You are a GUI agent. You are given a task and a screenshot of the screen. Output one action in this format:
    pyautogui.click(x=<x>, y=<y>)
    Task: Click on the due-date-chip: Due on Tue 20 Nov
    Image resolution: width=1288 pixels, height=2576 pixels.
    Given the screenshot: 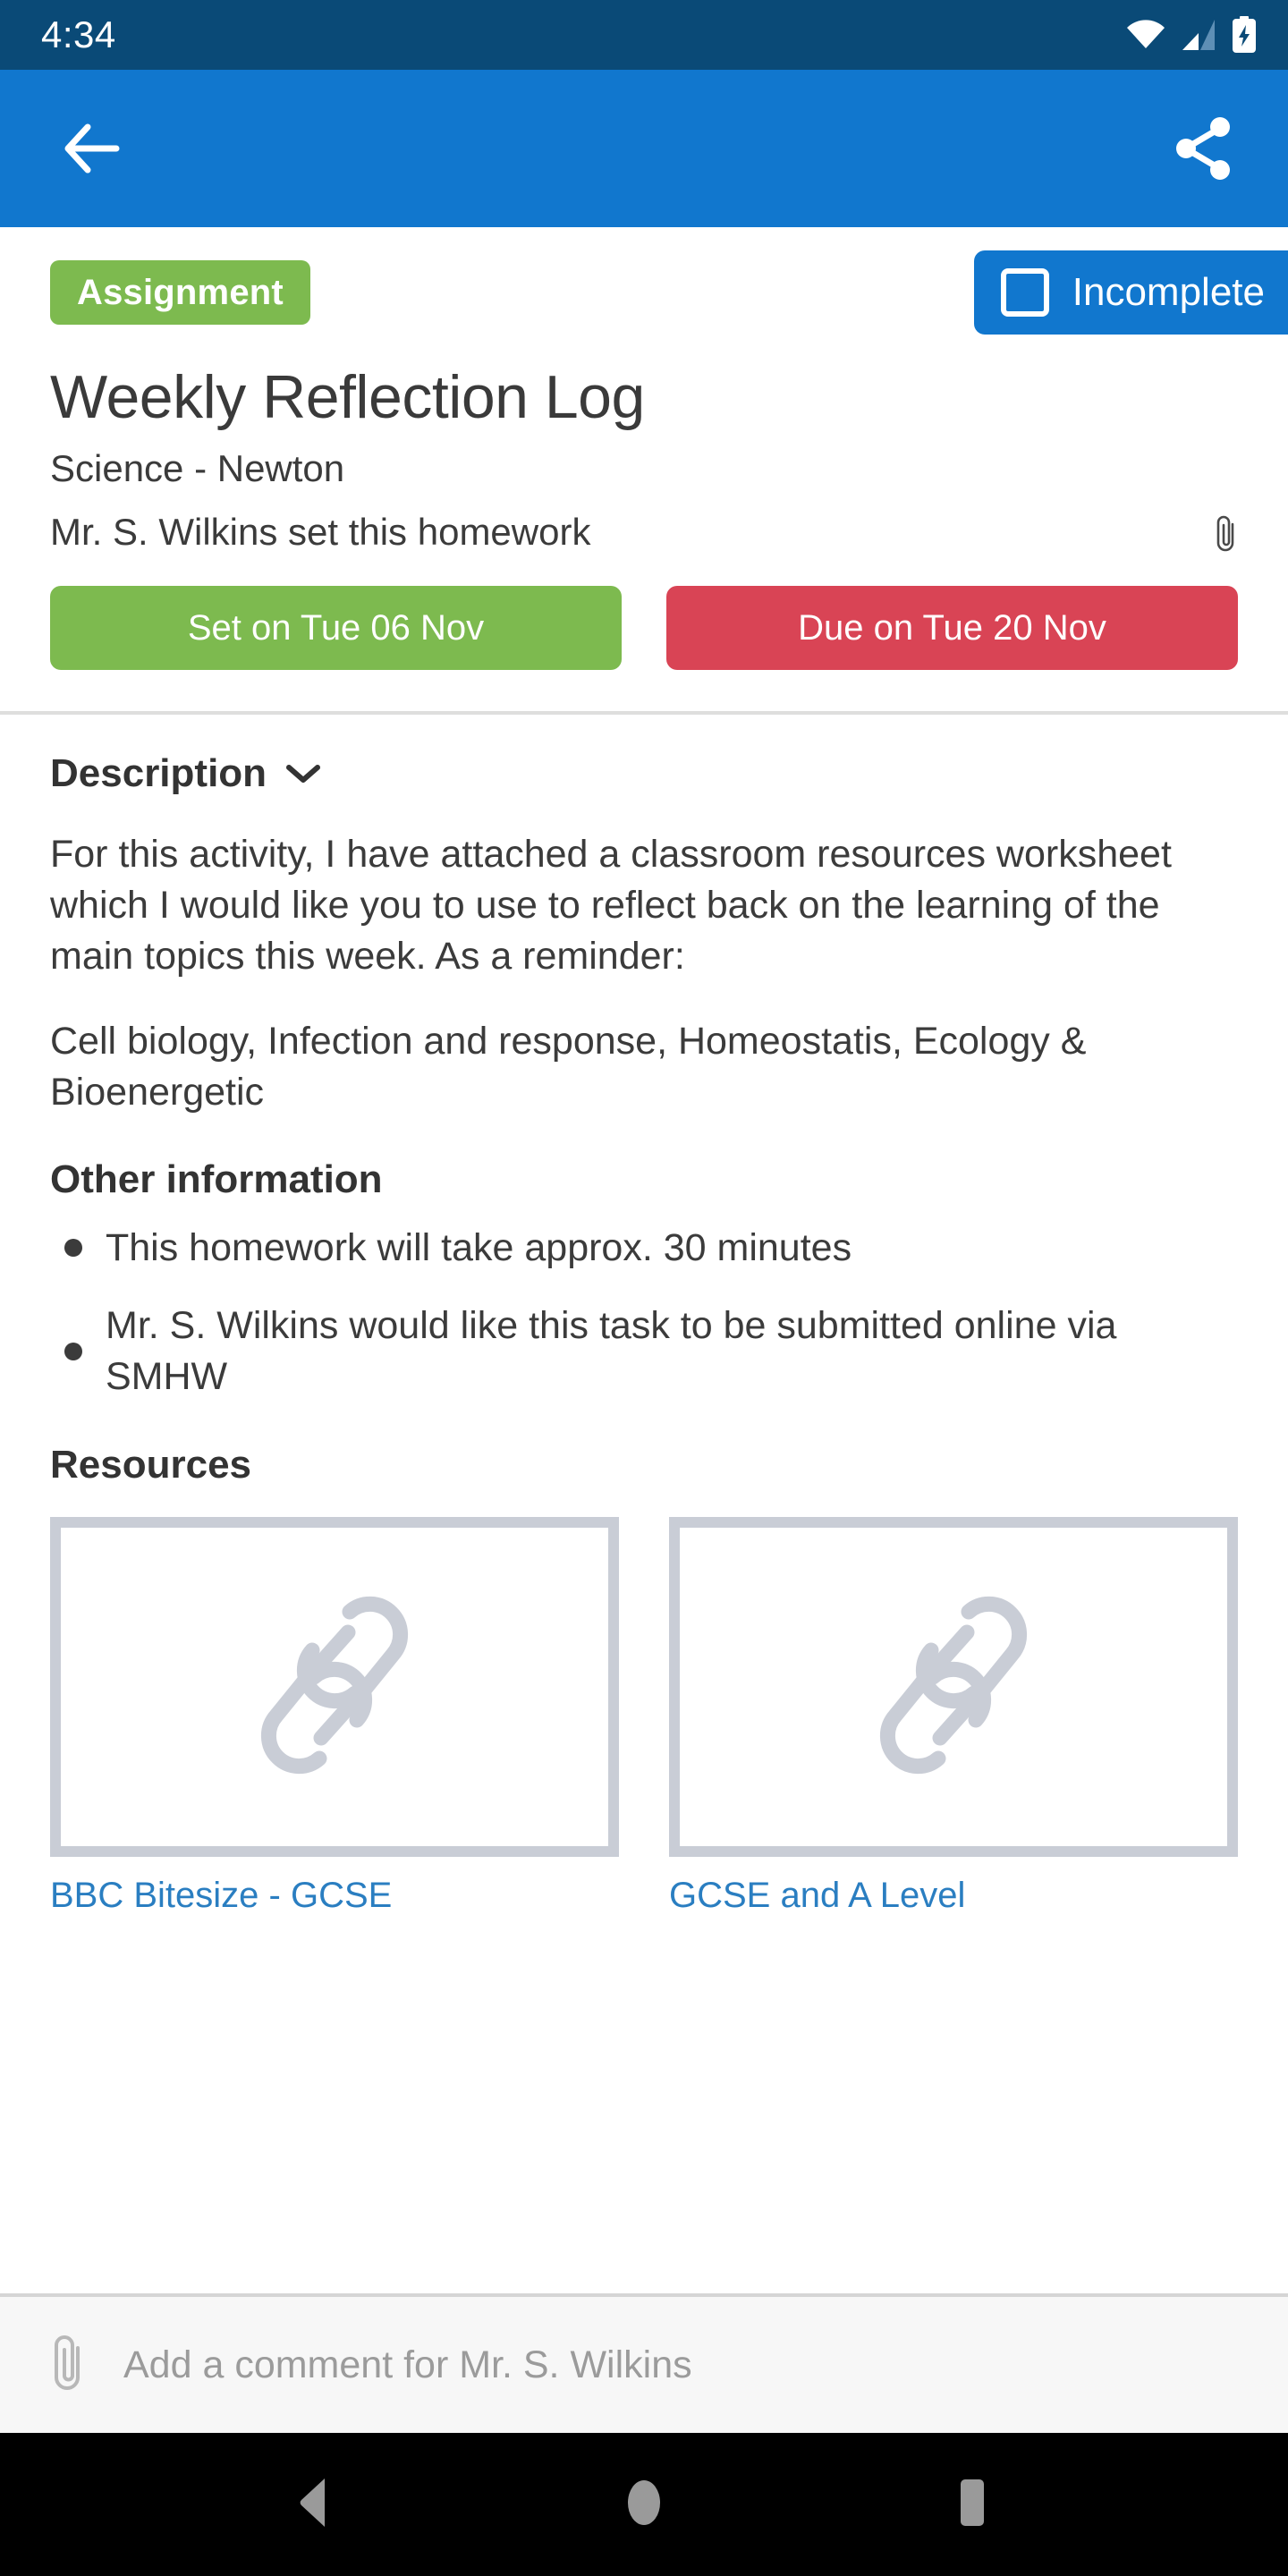 What is the action you would take?
    pyautogui.click(x=952, y=627)
    